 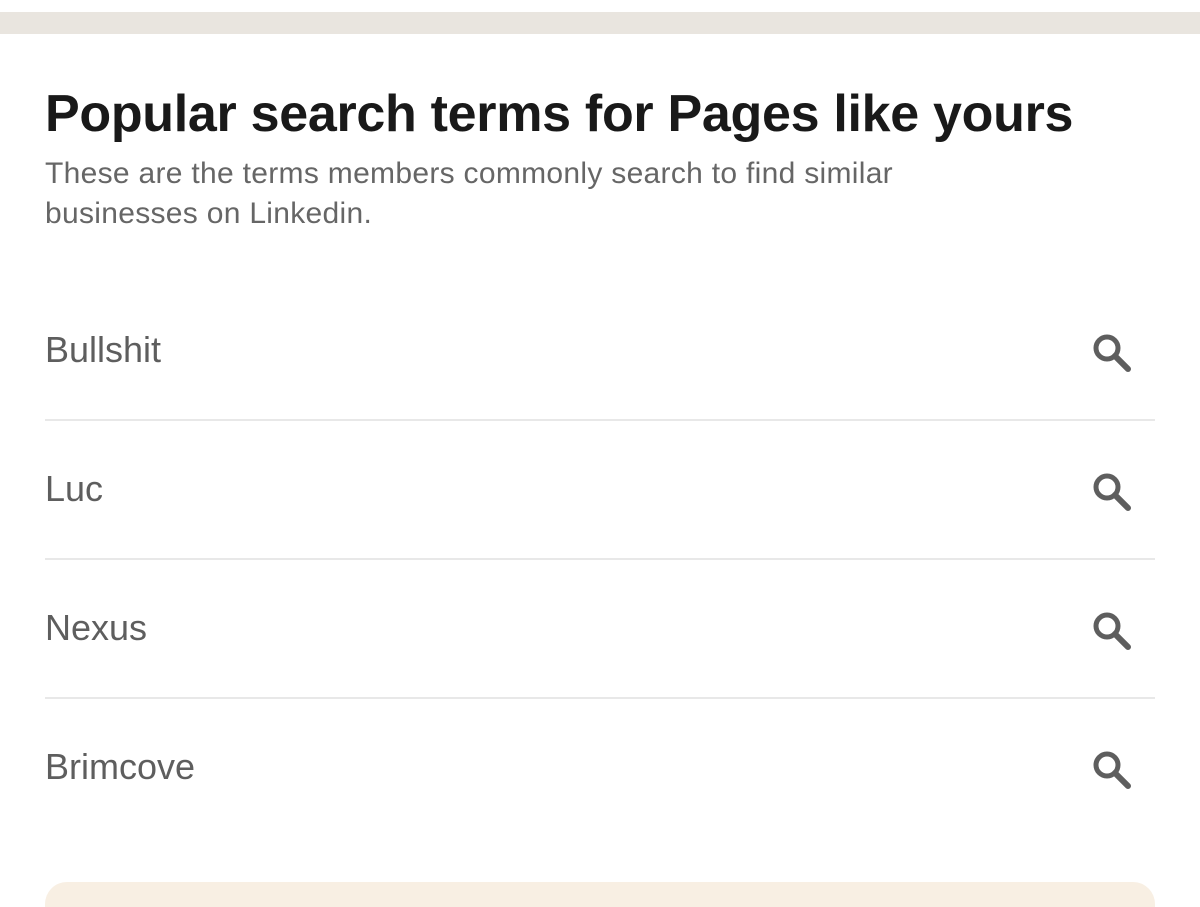 What do you see at coordinates (103, 349) in the screenshot?
I see `search-term-label: Bullshit` at bounding box center [103, 349].